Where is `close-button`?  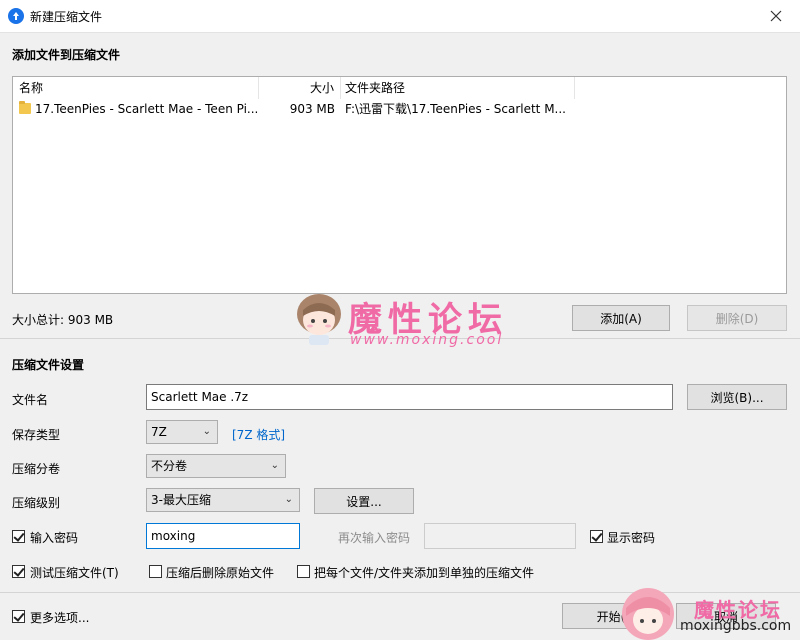
close-button is located at coordinates (776, 16).